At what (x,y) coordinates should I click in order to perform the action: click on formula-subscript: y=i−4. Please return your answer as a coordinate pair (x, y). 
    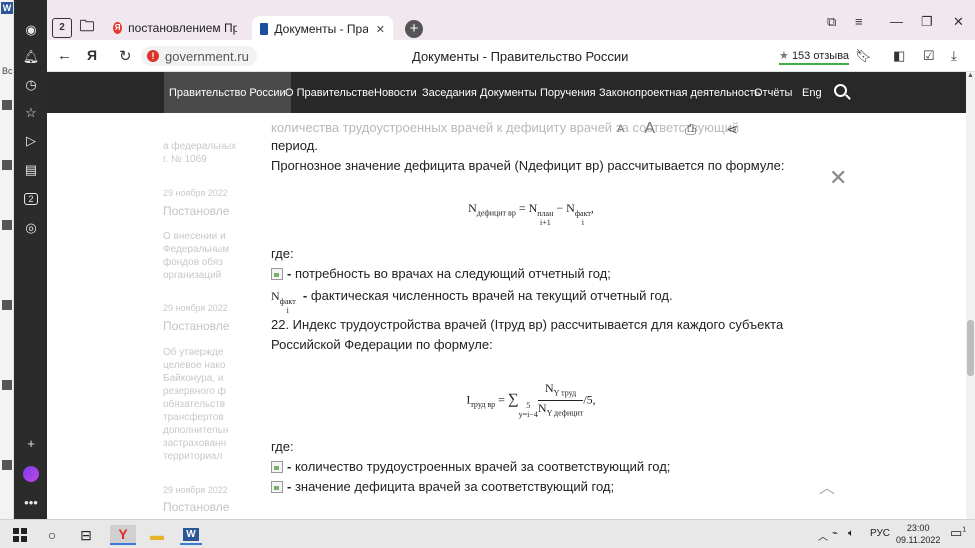
    Looking at the image, I should click on (528, 414).